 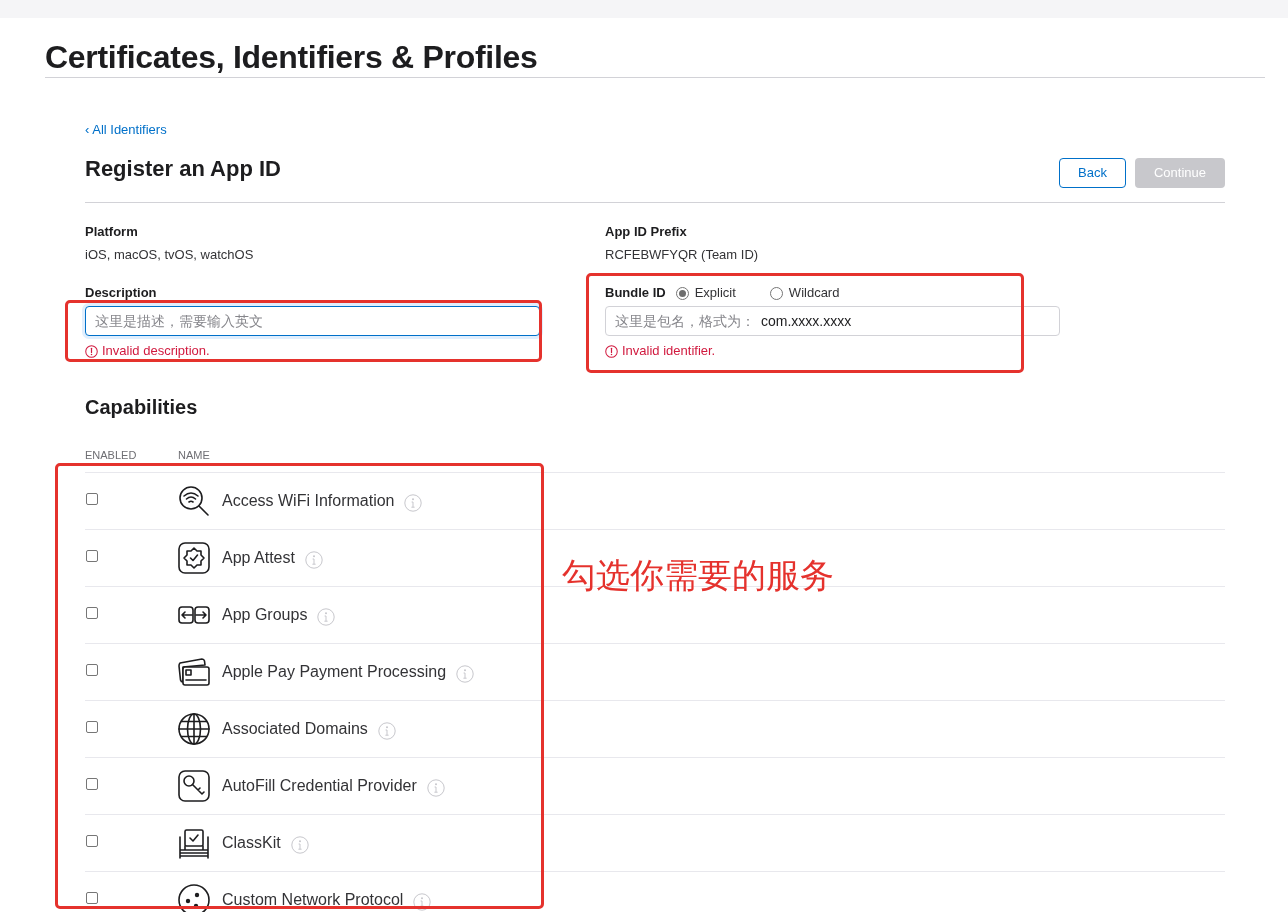 I want to click on capability-name: App Groups, so click(x=265, y=615).